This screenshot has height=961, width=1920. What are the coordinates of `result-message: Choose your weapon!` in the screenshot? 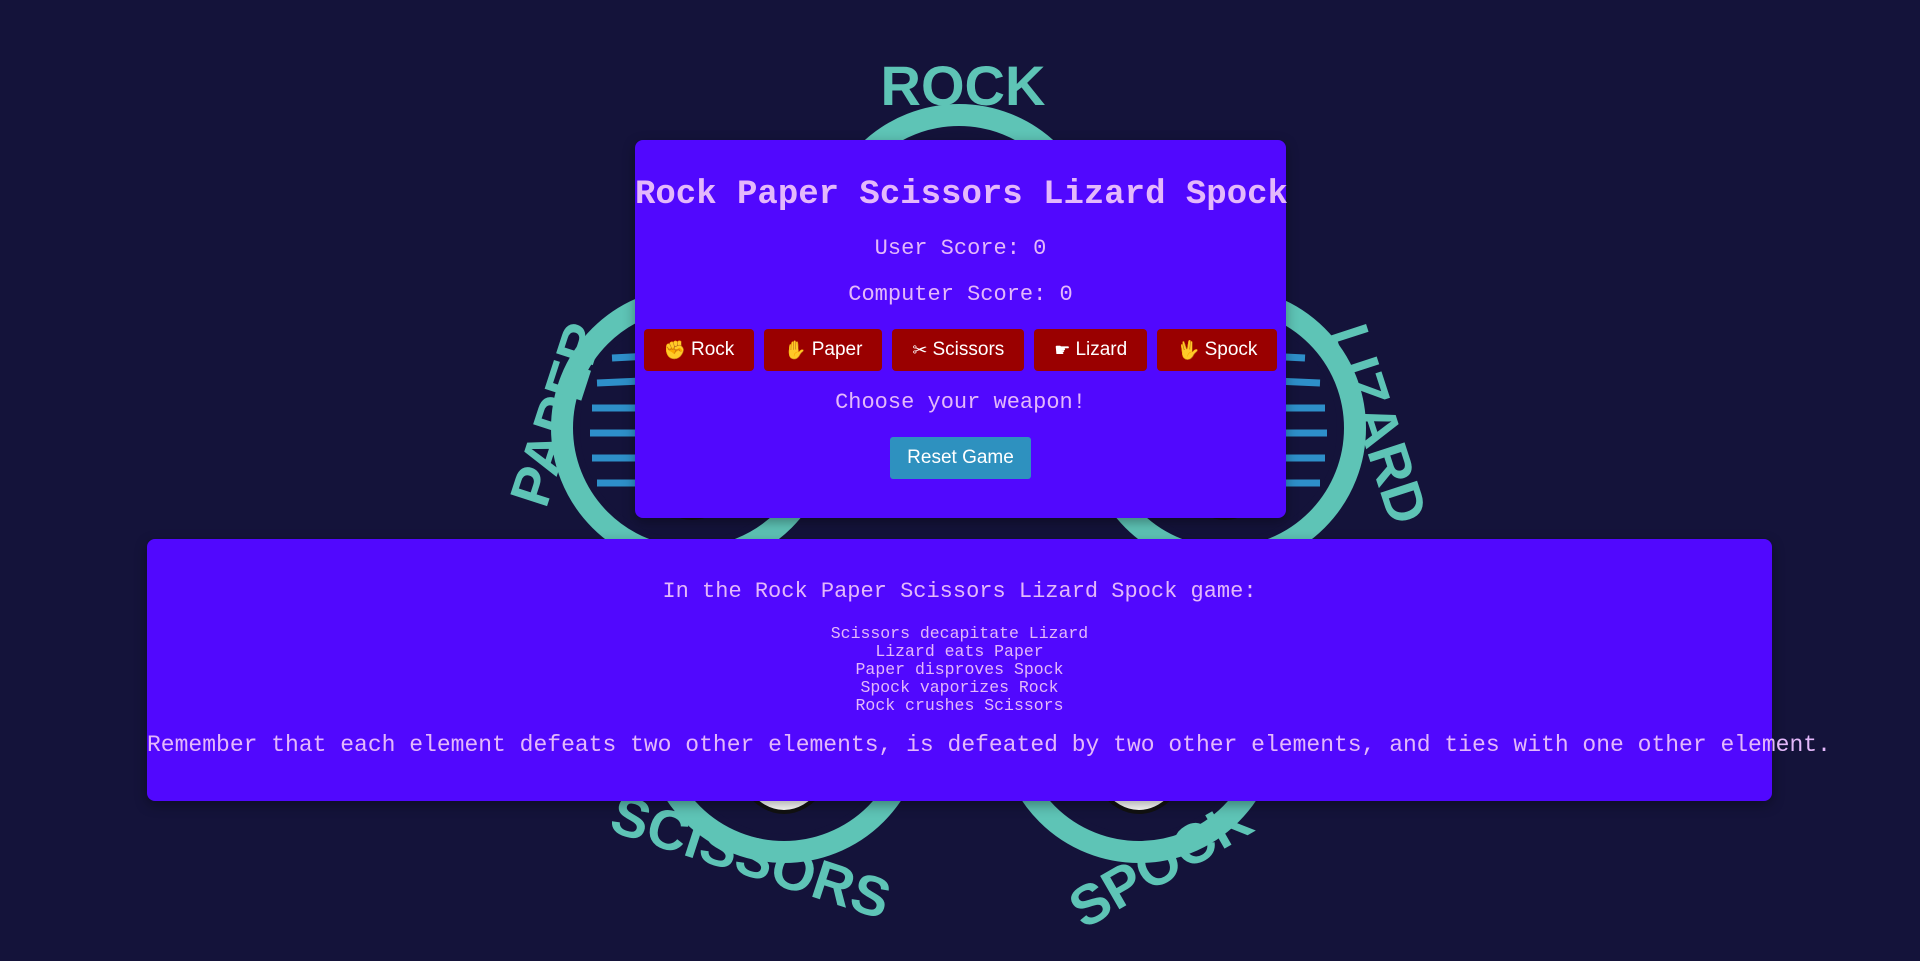 It's located at (960, 402).